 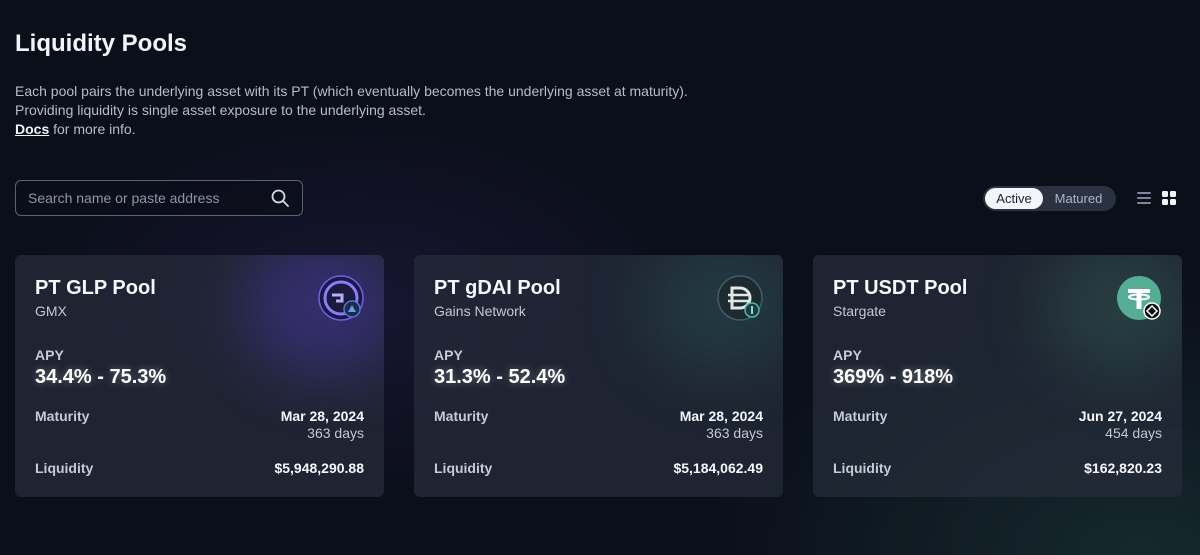 I want to click on status-filter-toggle: Active Matured, so click(x=1049, y=198).